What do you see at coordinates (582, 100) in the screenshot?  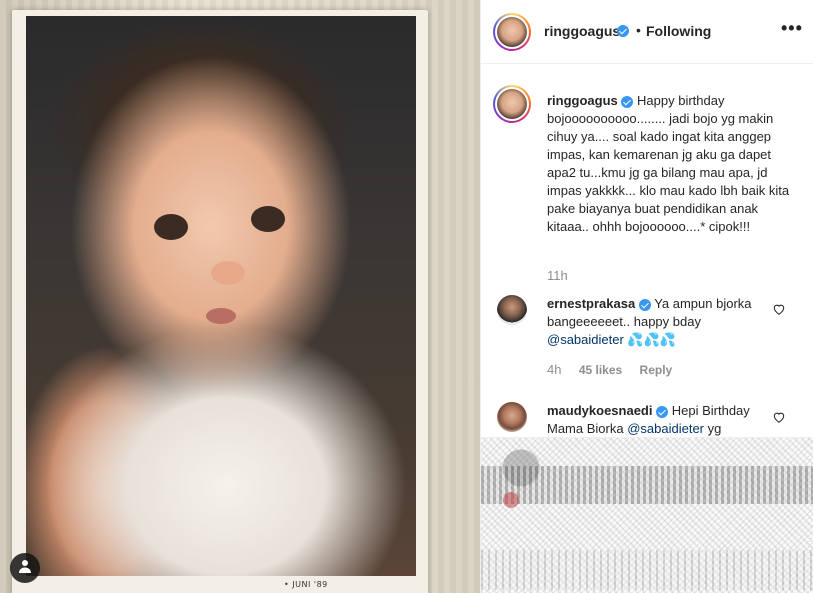 I see `caption-username-link: ringgoagus` at bounding box center [582, 100].